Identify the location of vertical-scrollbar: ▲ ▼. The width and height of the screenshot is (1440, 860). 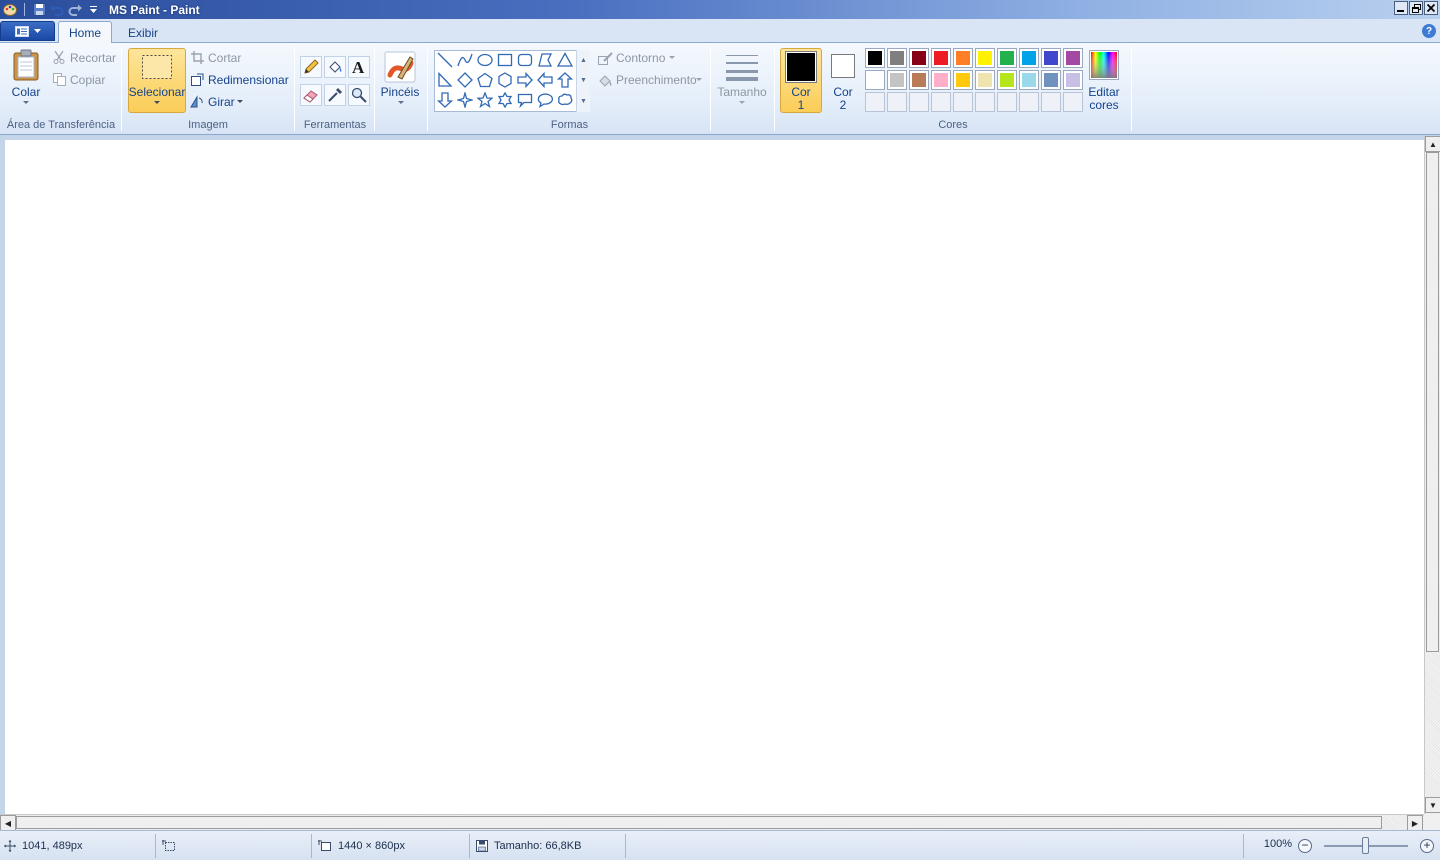
(1432, 475).